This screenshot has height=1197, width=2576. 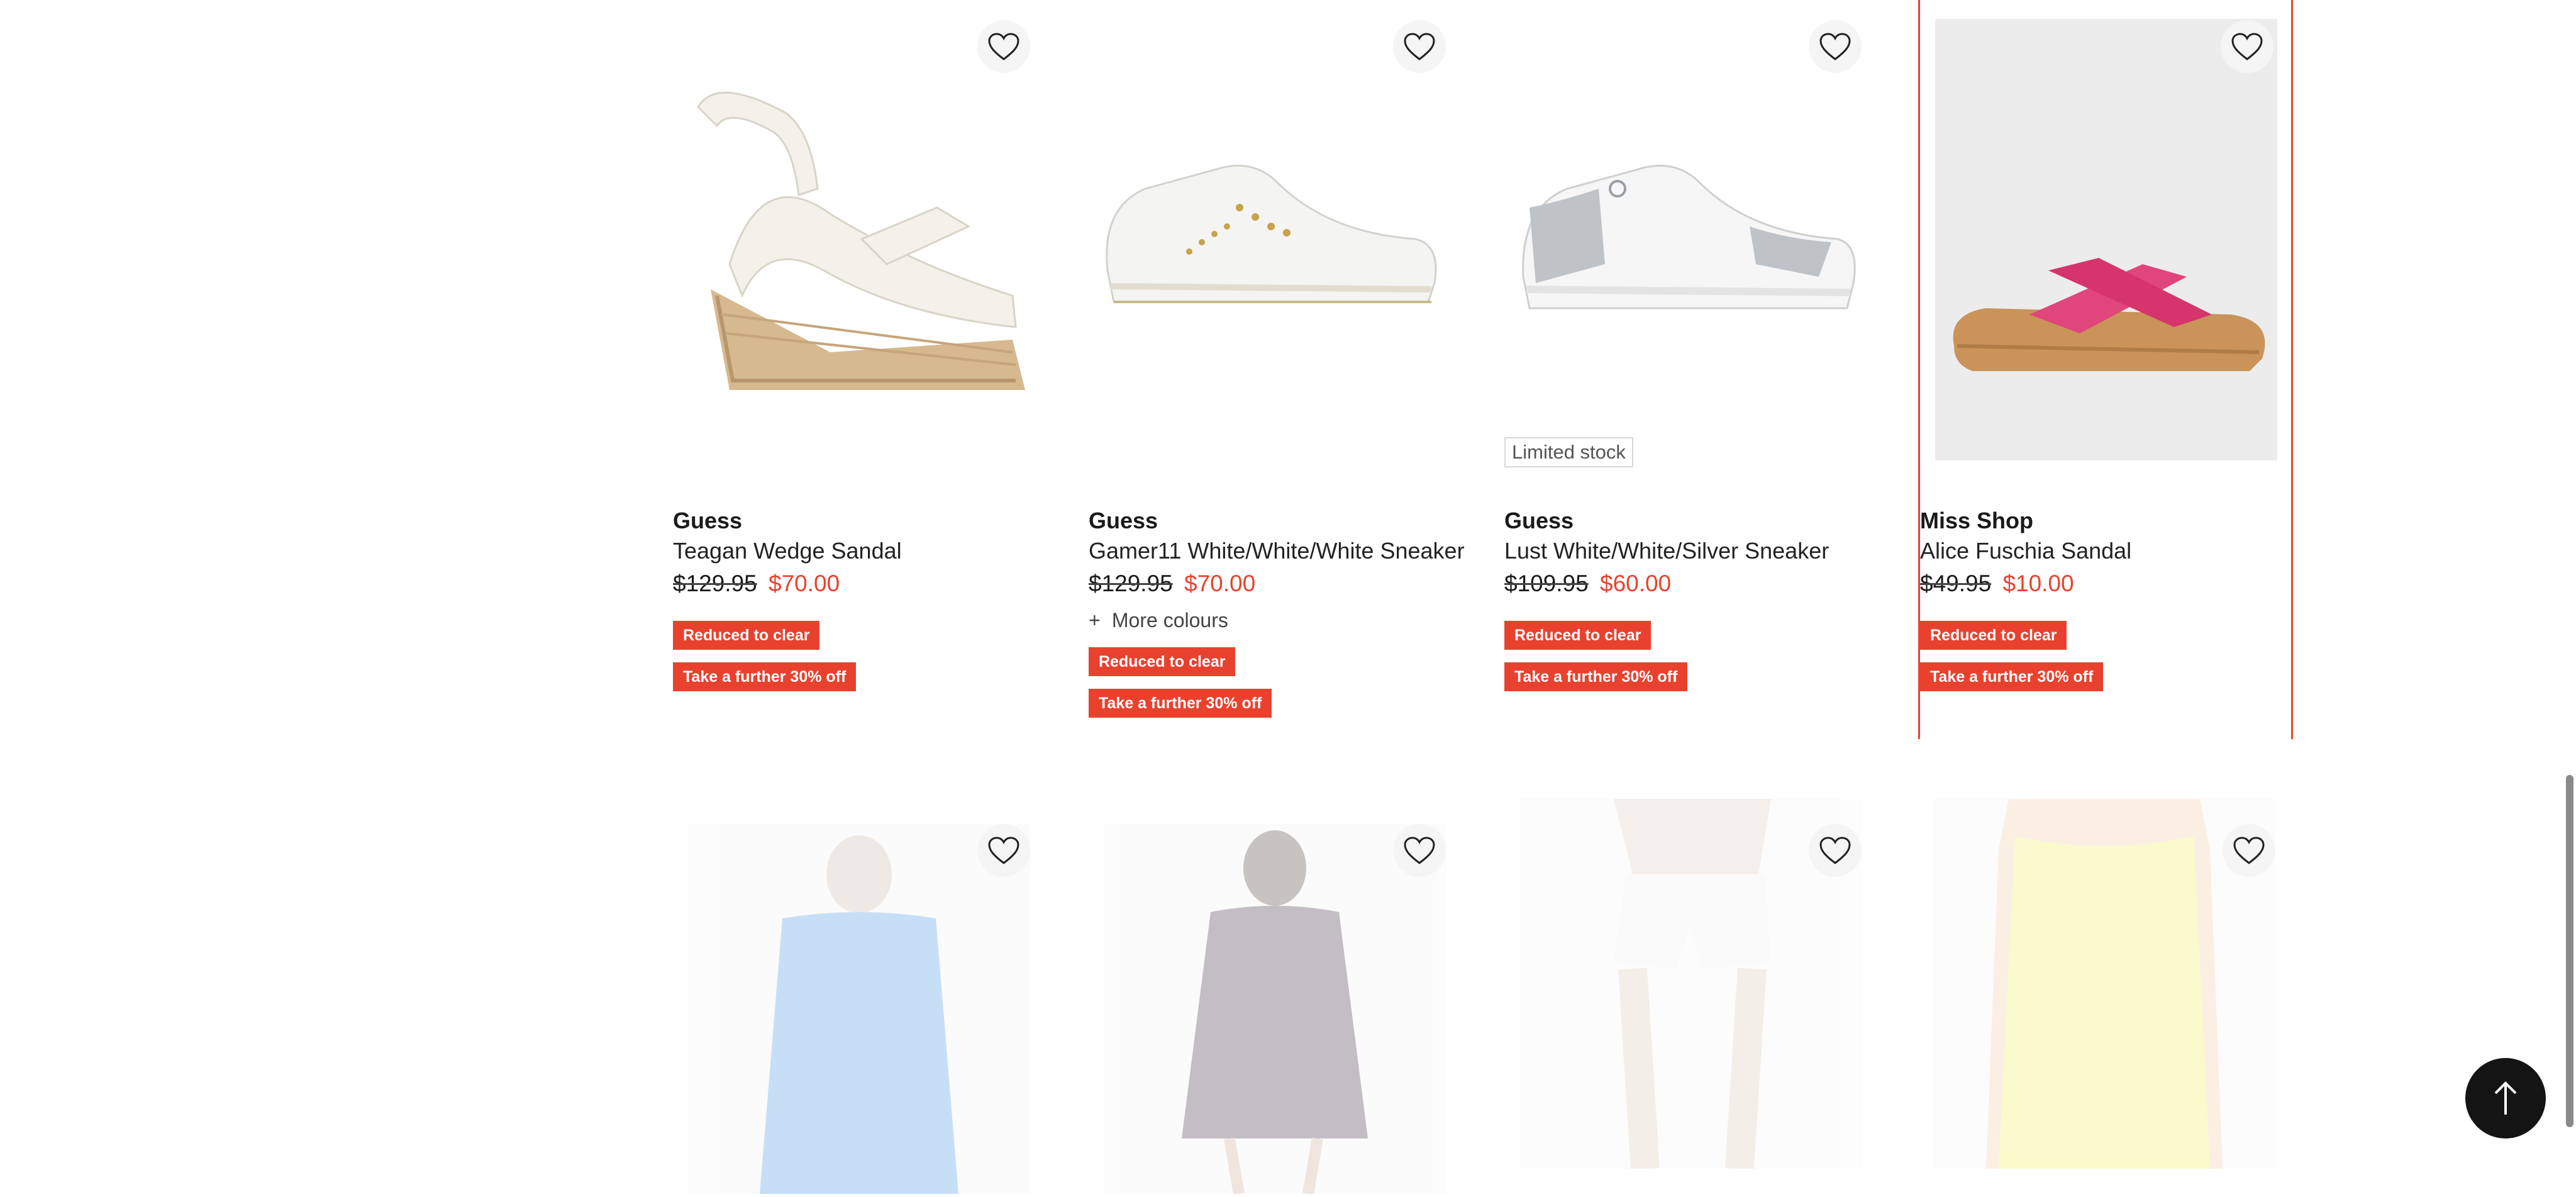 I want to click on scrollbar-thumb, so click(x=2569, y=951).